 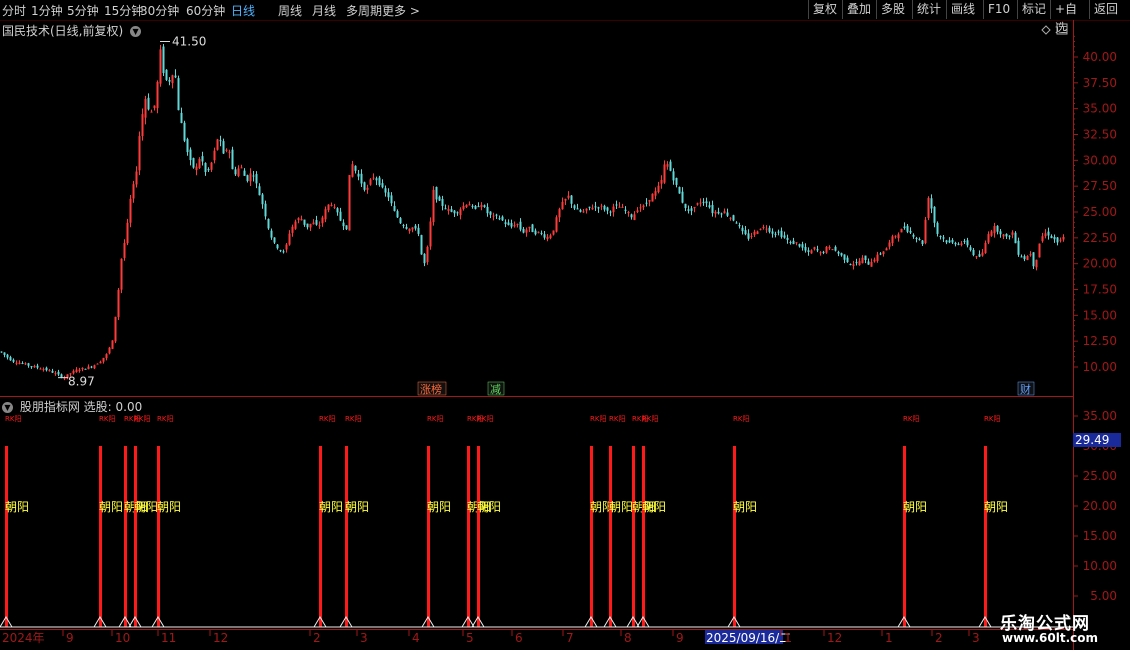 What do you see at coordinates (976, 638) in the screenshot?
I see `x-tick-label: 3` at bounding box center [976, 638].